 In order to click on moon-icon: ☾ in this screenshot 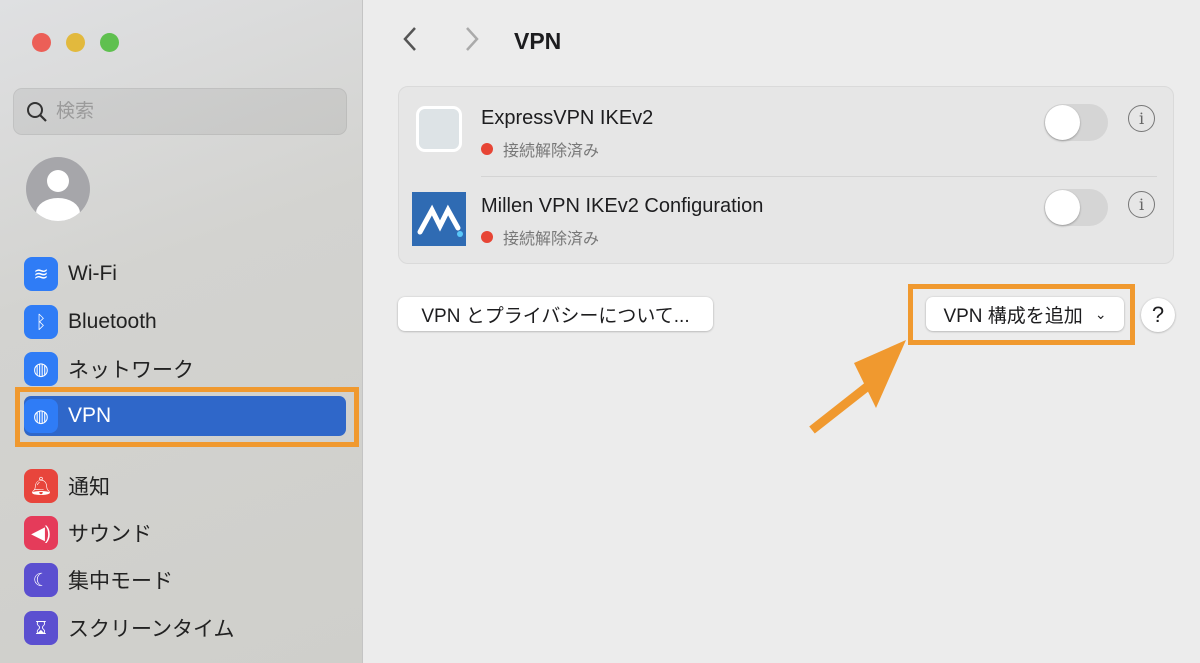, I will do `click(41, 580)`.